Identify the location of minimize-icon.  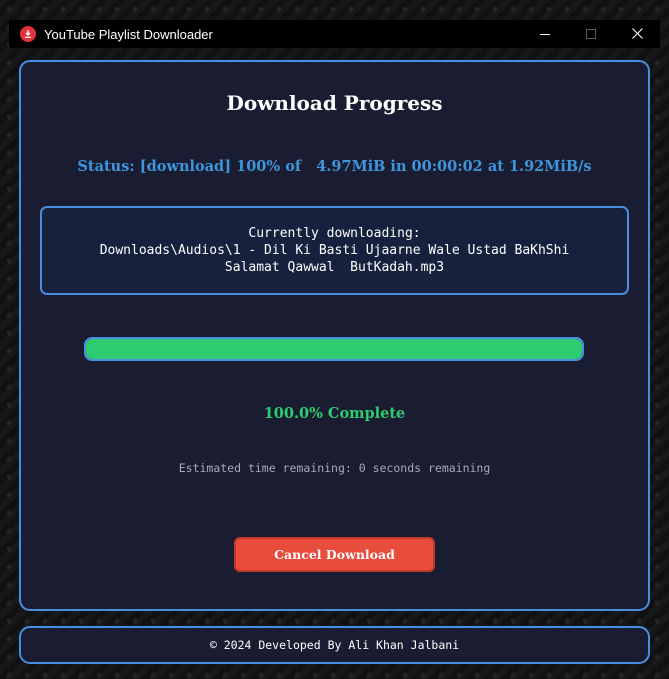
(545, 34).